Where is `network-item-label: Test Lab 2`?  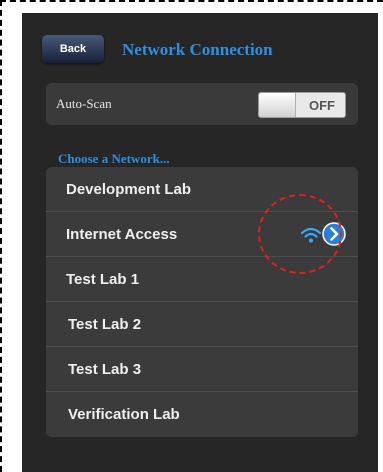
network-item-label: Test Lab 2 is located at coordinates (105, 324).